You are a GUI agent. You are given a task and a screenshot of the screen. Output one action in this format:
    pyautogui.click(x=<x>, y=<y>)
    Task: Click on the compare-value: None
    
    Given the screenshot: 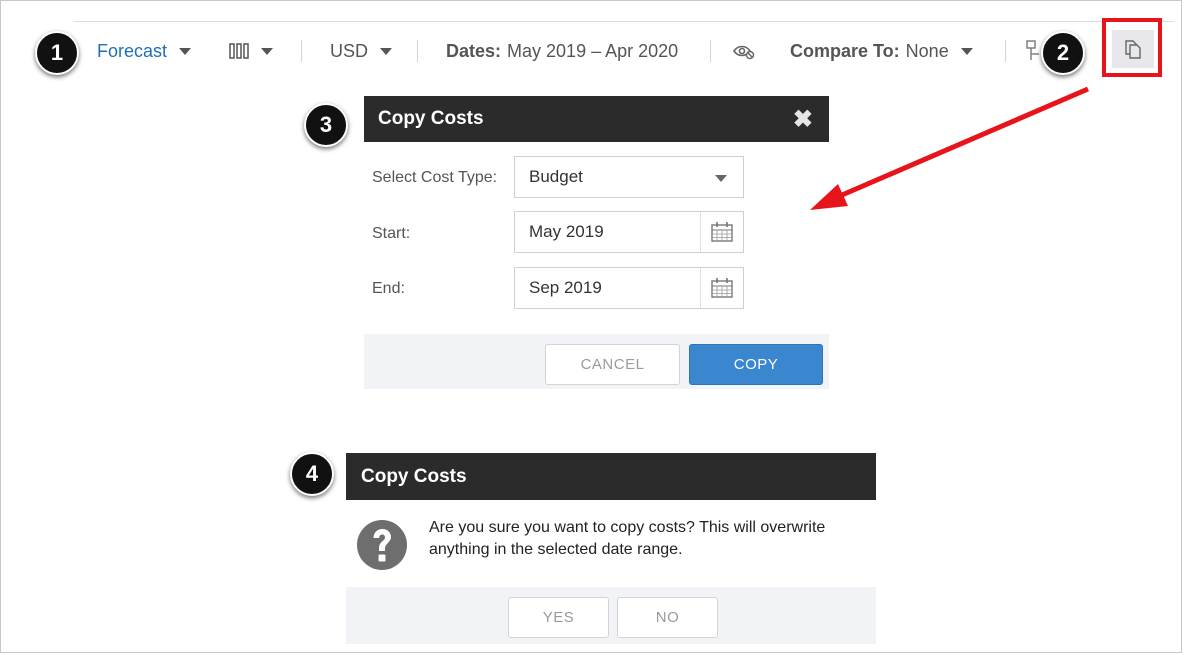 What is the action you would take?
    pyautogui.click(x=927, y=50)
    